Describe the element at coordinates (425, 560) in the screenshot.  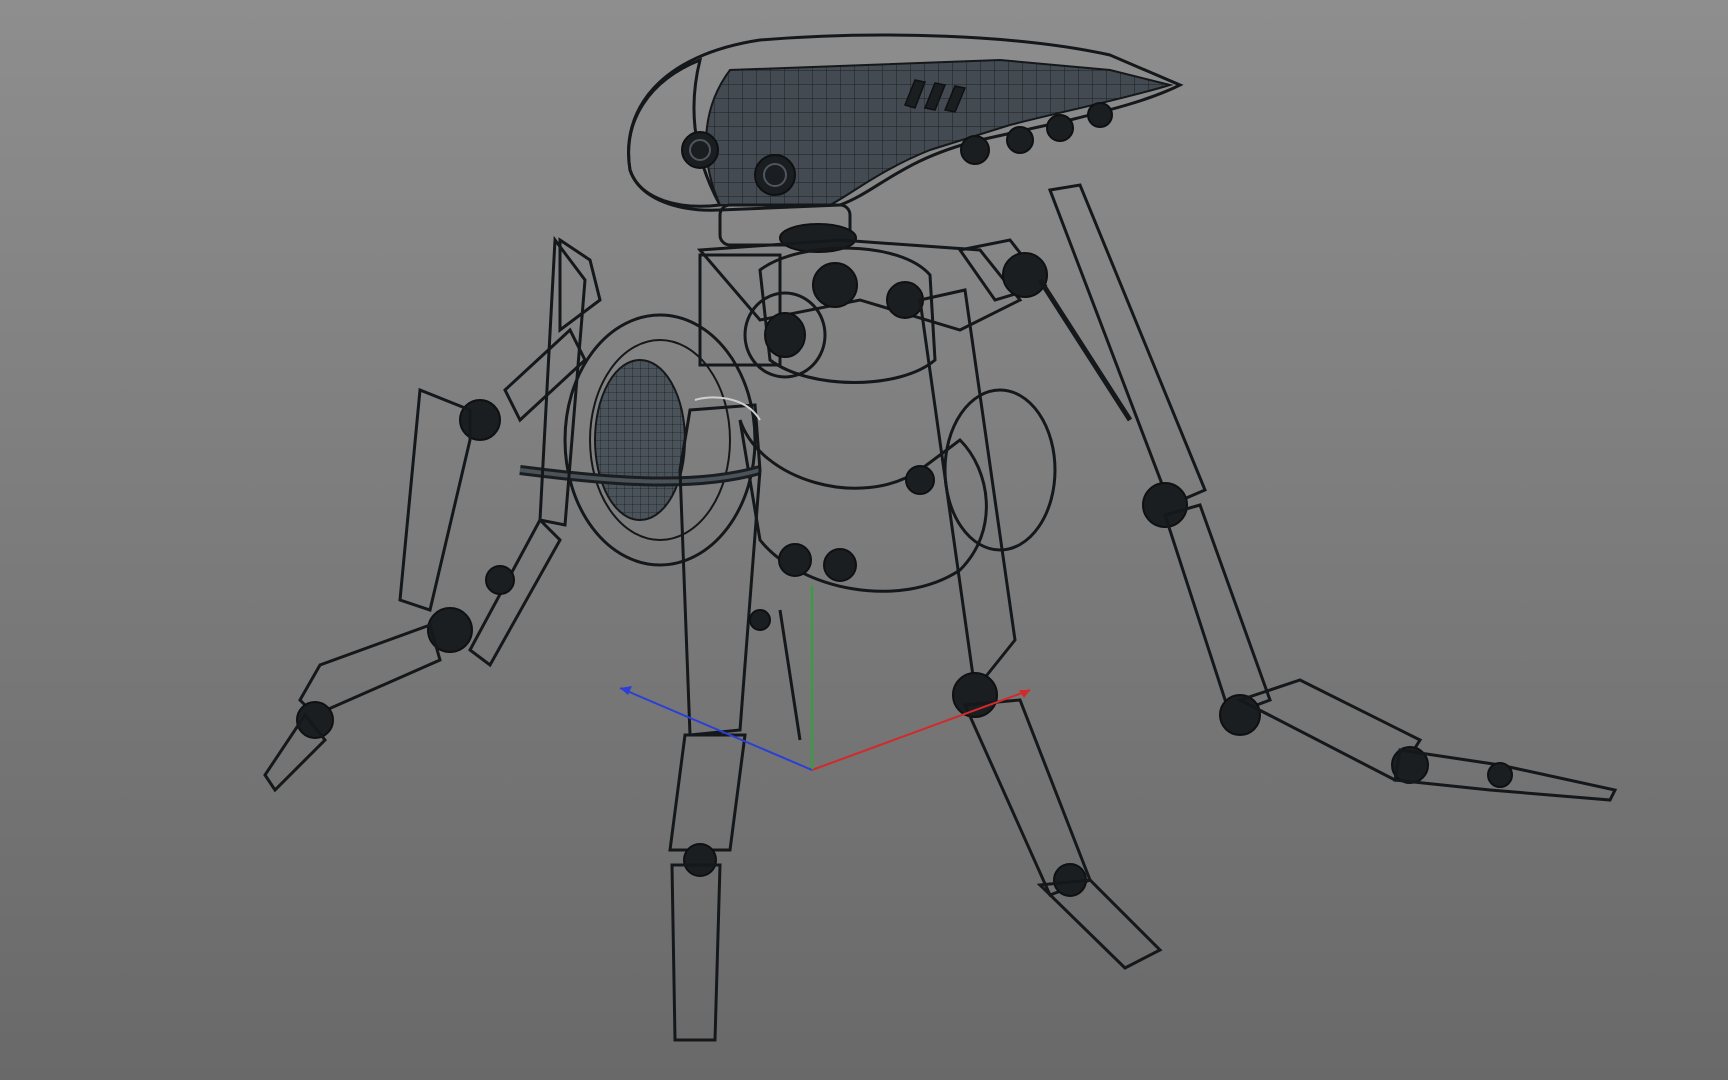
I see `robot-leg-far-left` at that location.